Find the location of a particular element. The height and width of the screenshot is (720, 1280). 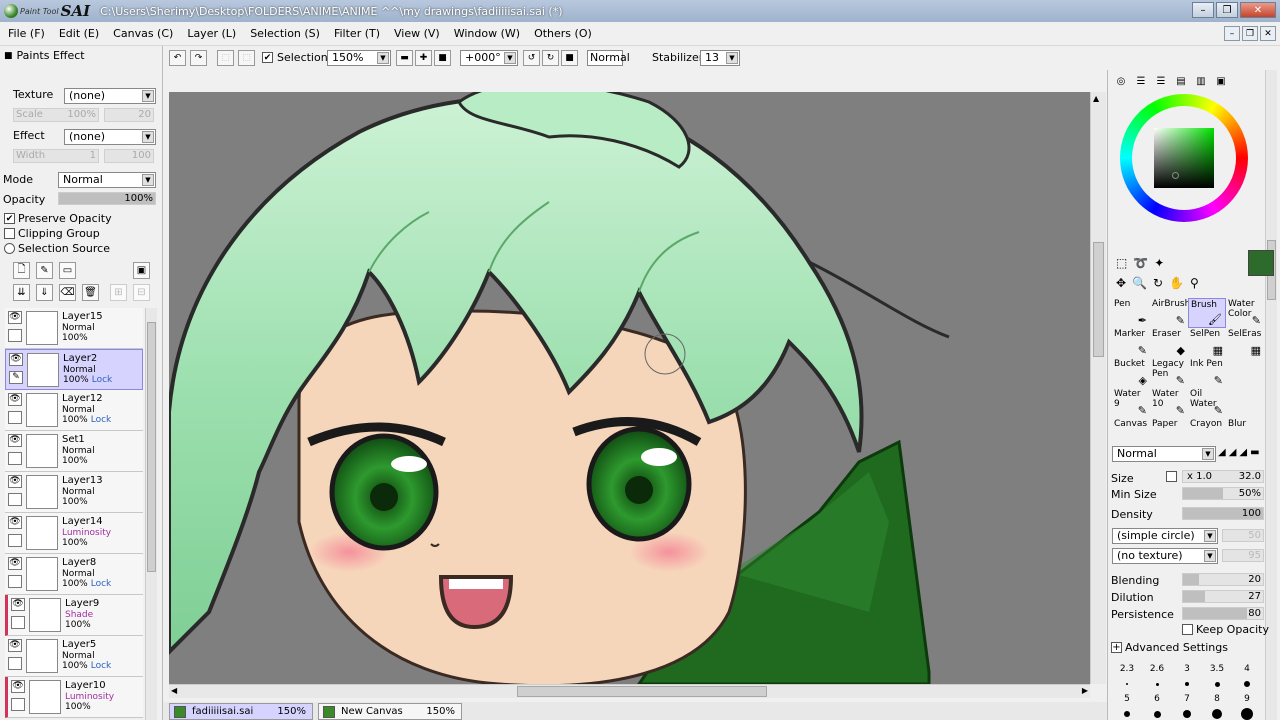

zoom-reset-button: ■ is located at coordinates (442, 58).